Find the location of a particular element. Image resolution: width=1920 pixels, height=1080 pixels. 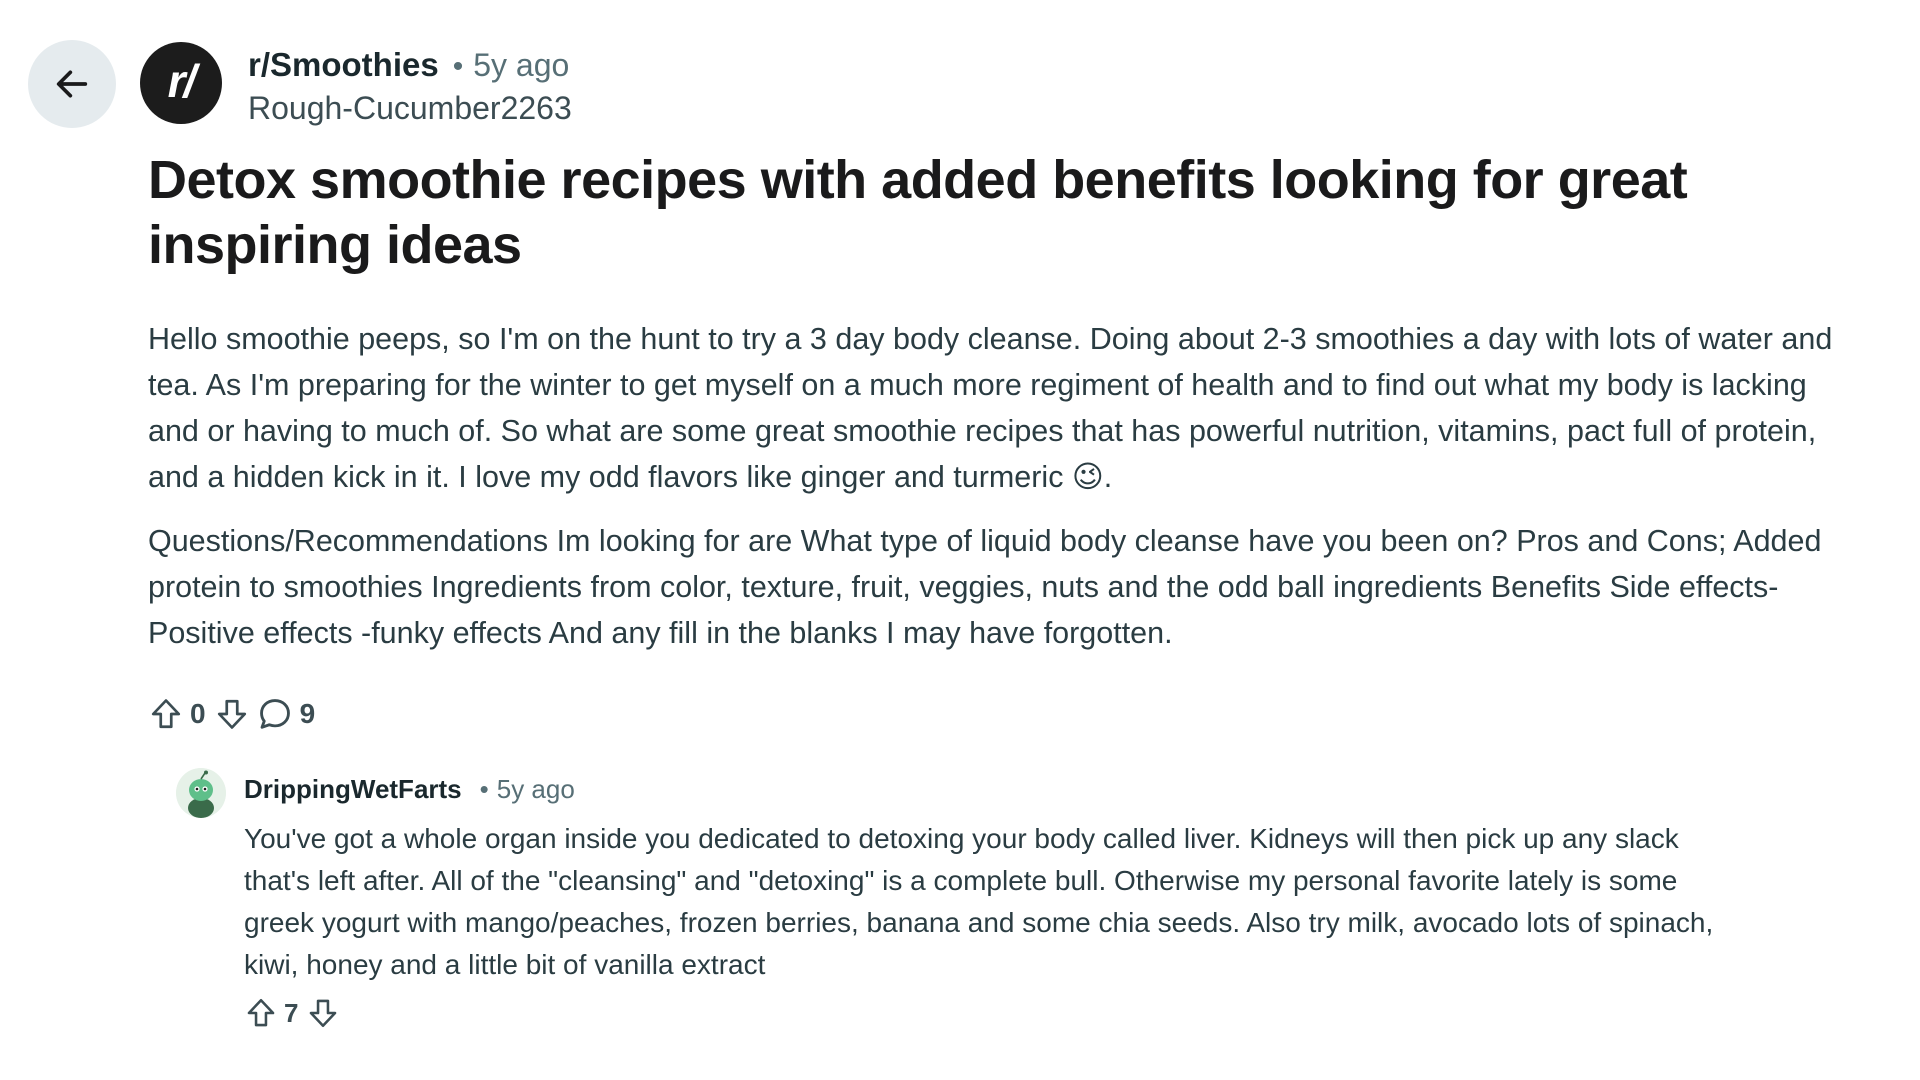

post-action-bar: 0 9 is located at coordinates (235, 714).